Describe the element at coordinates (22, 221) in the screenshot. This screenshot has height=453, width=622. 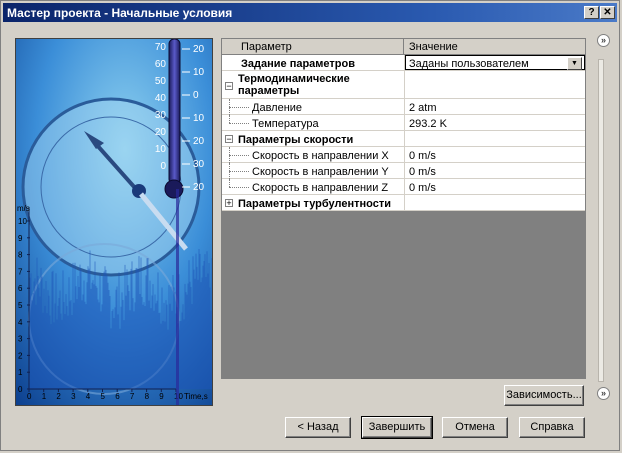
I see `y-tick-label: 10` at that location.